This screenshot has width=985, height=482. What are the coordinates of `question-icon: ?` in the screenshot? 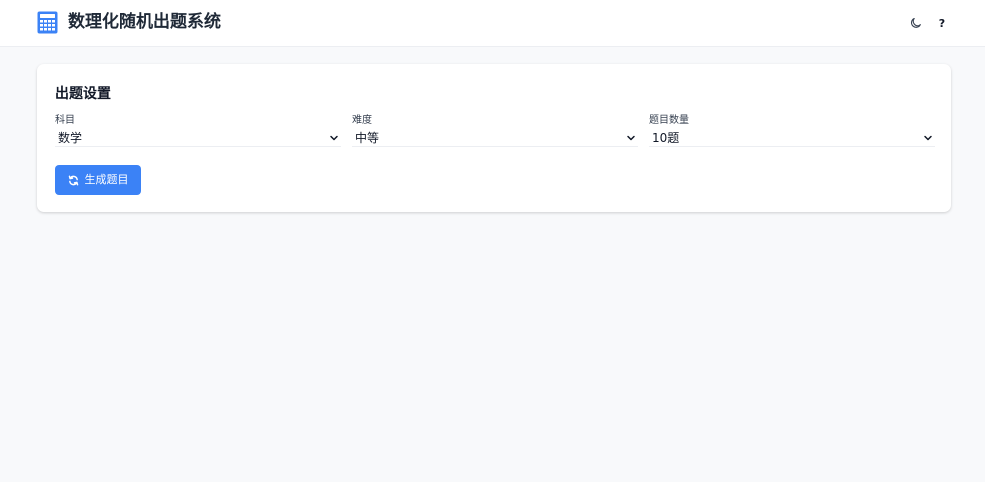 It's located at (942, 23).